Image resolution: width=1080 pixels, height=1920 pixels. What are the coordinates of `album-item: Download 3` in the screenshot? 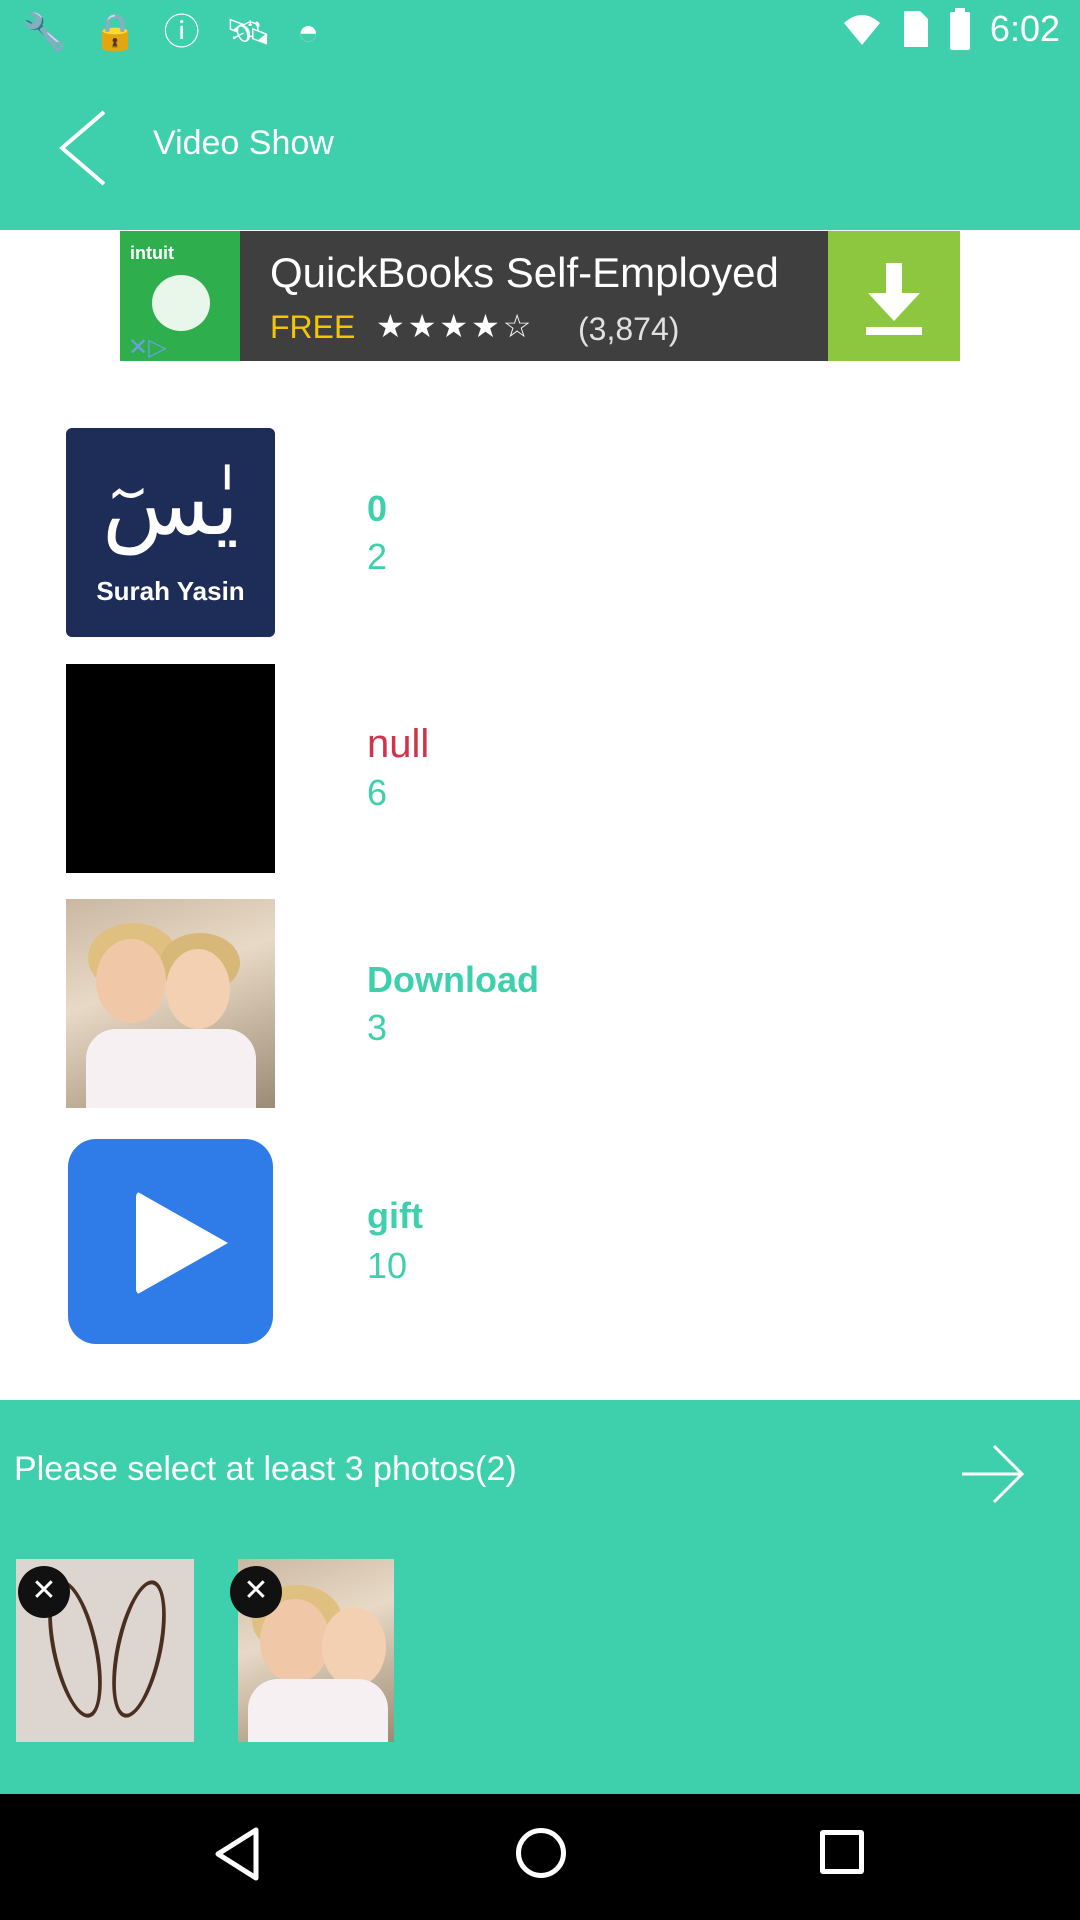 It's located at (540, 1005).